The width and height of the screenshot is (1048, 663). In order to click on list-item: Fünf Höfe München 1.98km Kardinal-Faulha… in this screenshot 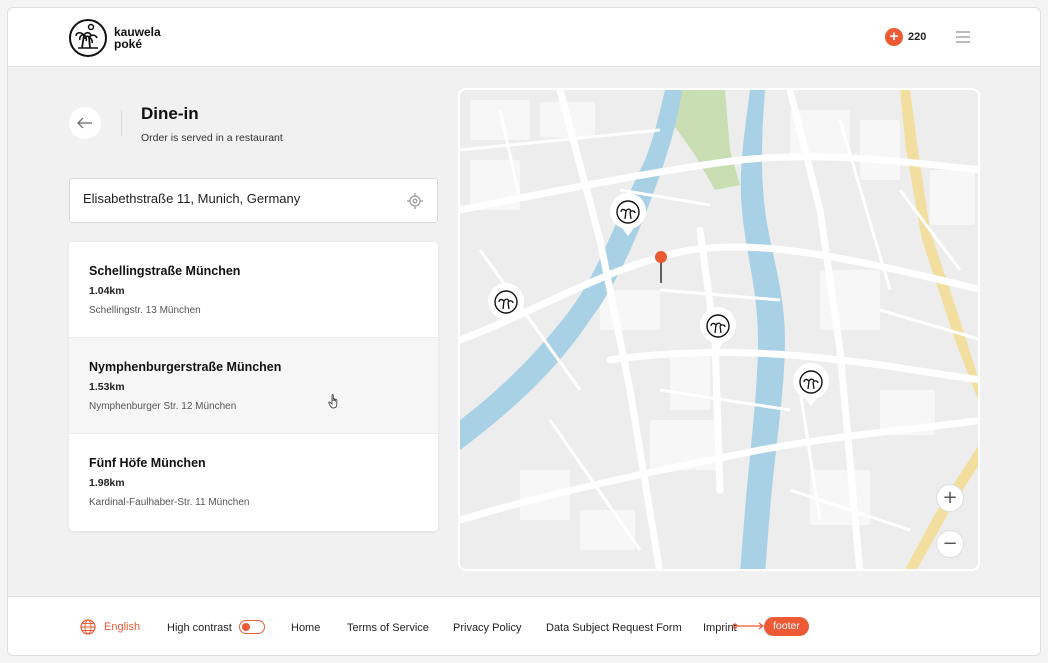, I will do `click(253, 482)`.